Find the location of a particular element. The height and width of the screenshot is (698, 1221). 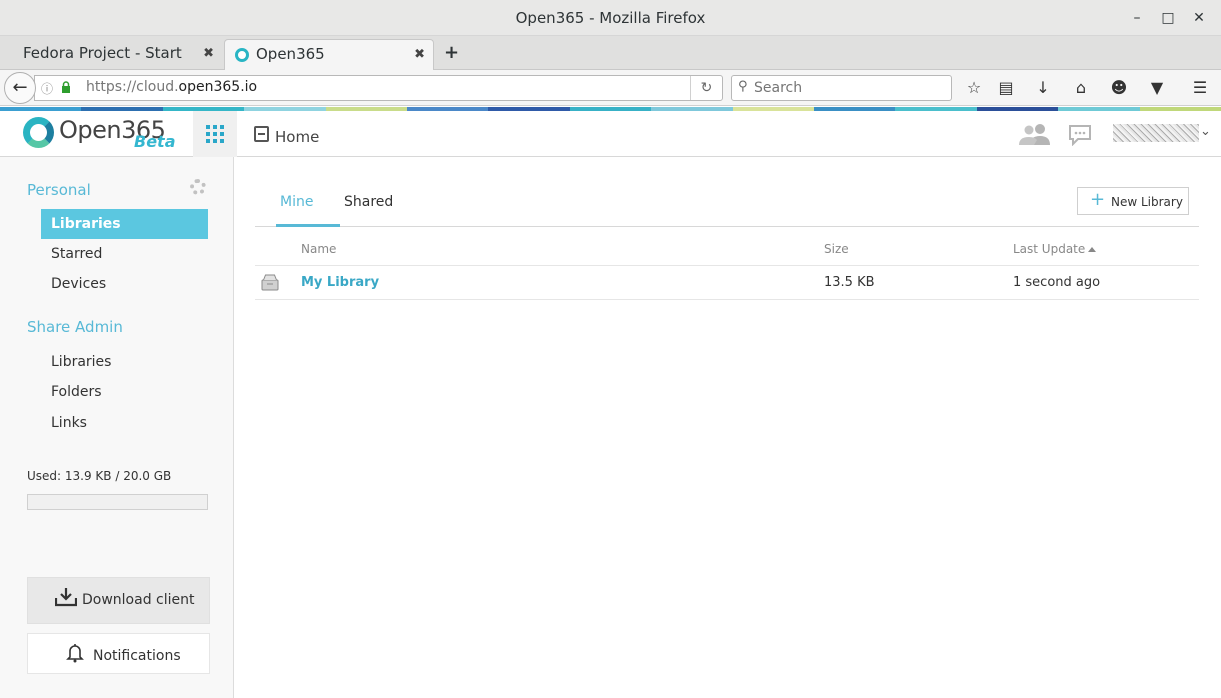

library-name-link: My Library is located at coordinates (340, 282).